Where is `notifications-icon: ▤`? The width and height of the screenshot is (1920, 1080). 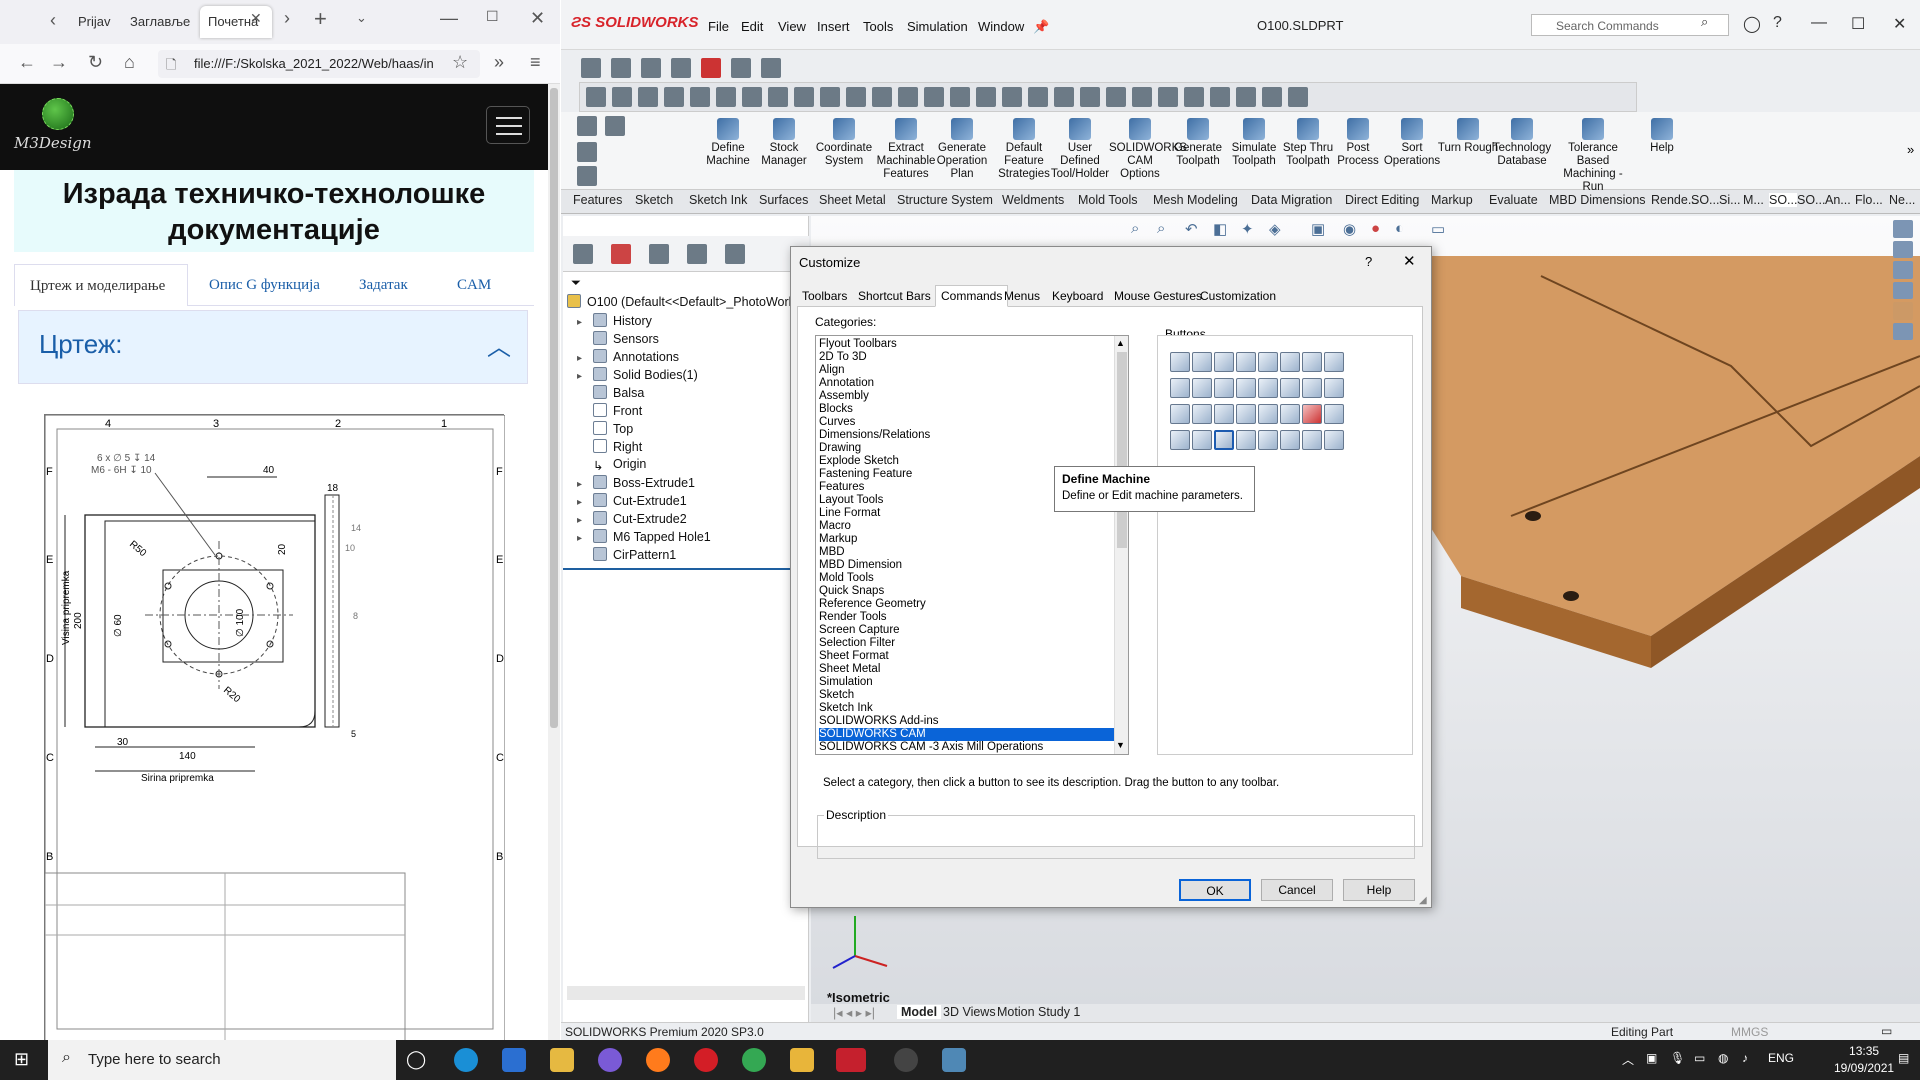
notifications-icon: ▤ is located at coordinates (1903, 1058).